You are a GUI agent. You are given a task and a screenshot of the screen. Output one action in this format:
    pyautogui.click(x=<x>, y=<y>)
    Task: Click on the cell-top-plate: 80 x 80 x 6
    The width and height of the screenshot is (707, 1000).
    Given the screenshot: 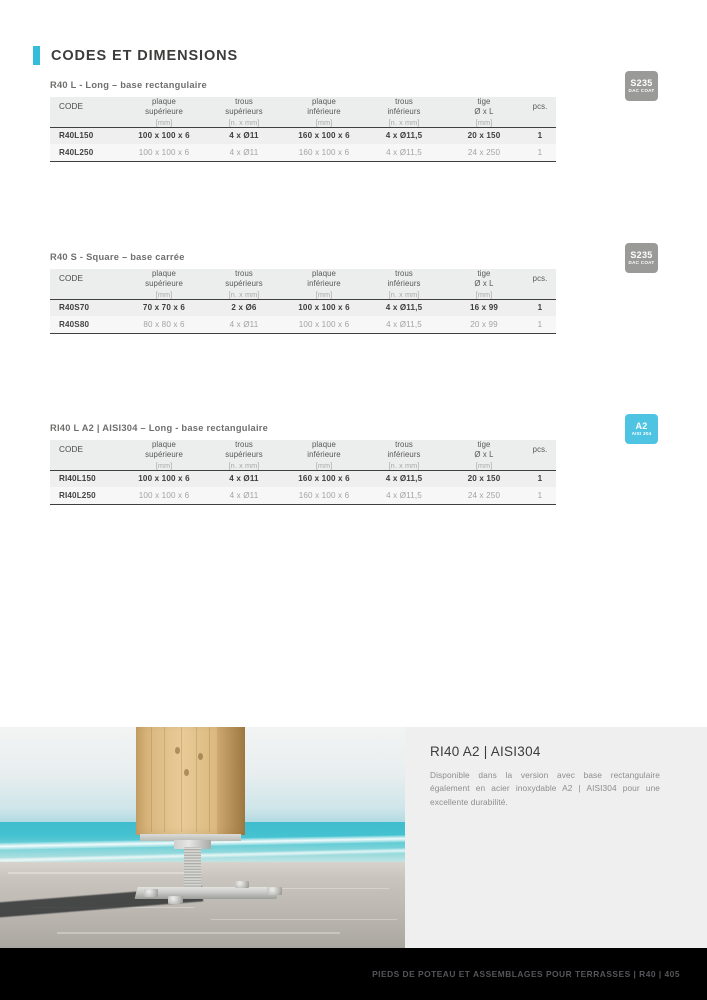 What is the action you would take?
    pyautogui.click(x=164, y=325)
    